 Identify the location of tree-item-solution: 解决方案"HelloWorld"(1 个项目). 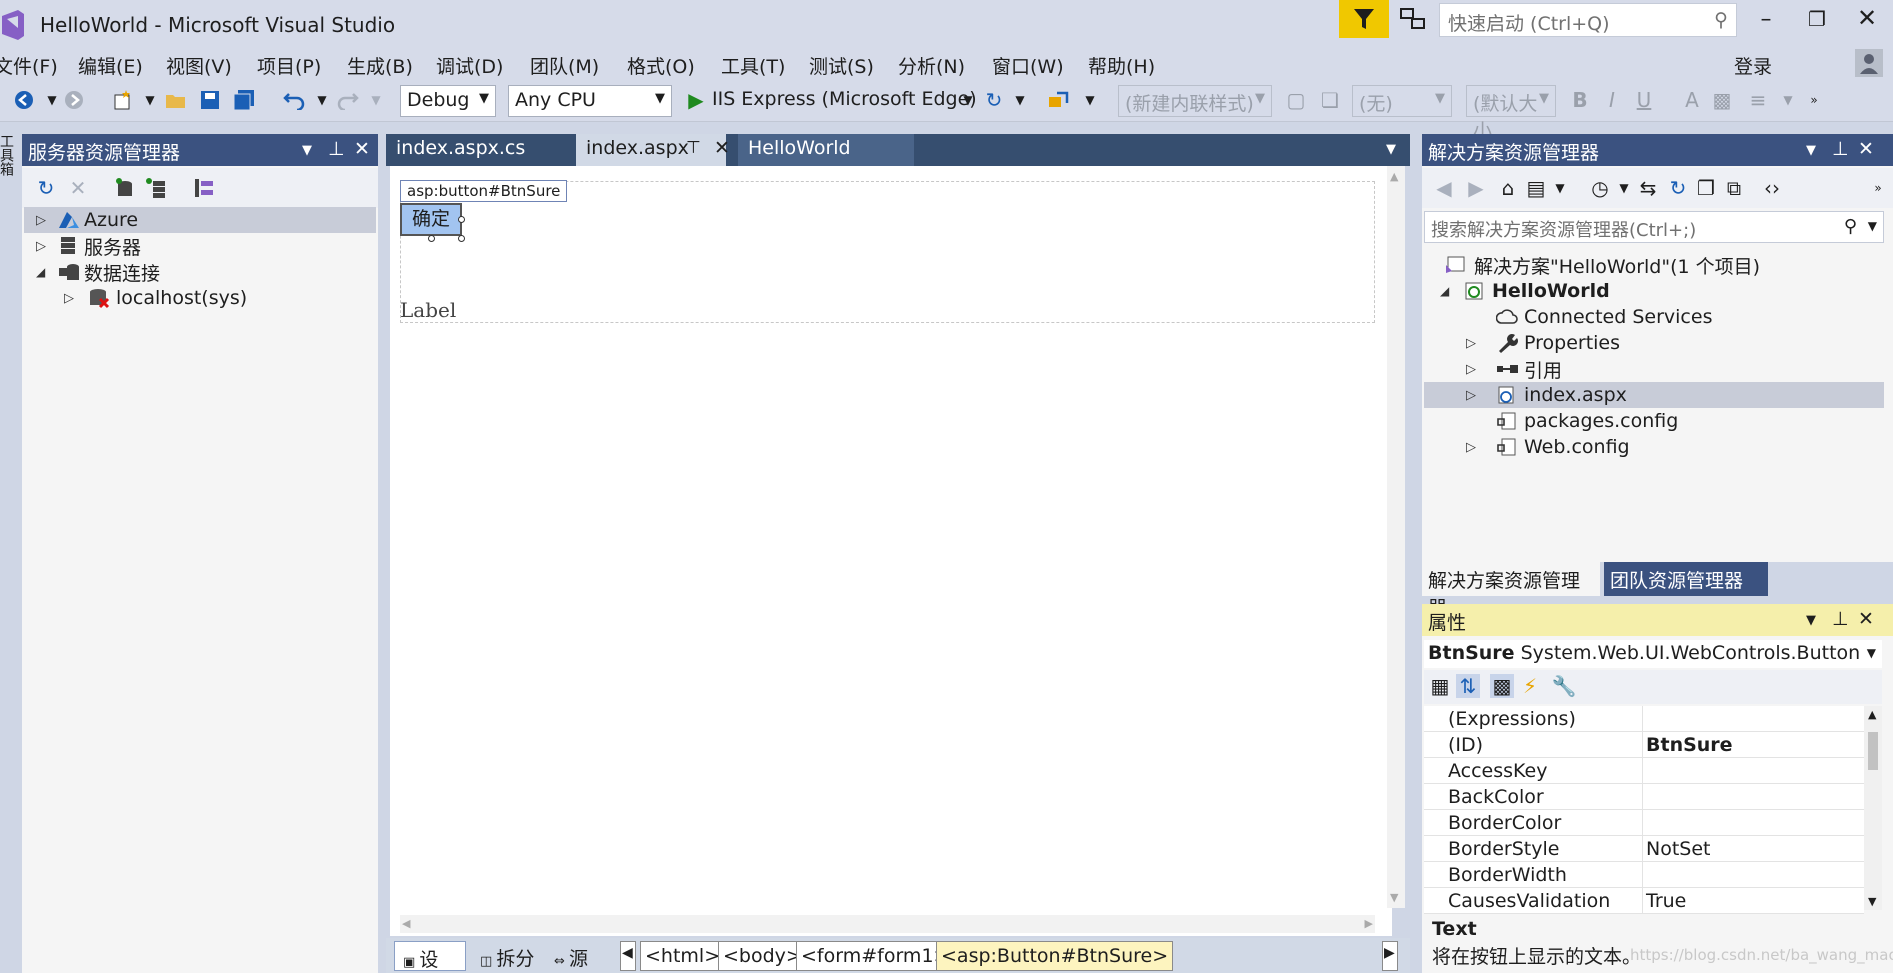
(1654, 265).